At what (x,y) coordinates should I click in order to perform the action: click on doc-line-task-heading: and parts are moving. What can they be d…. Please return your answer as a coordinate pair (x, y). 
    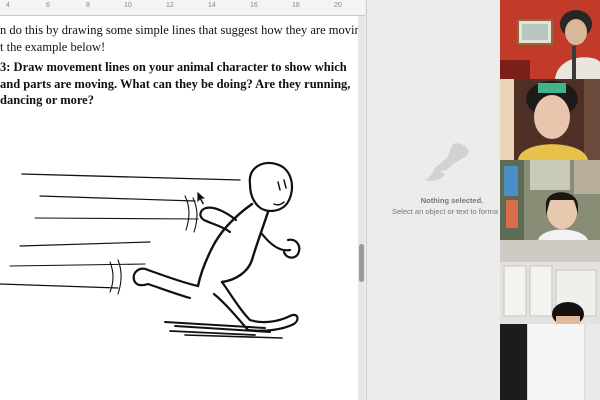
    Looking at the image, I should click on (175, 83).